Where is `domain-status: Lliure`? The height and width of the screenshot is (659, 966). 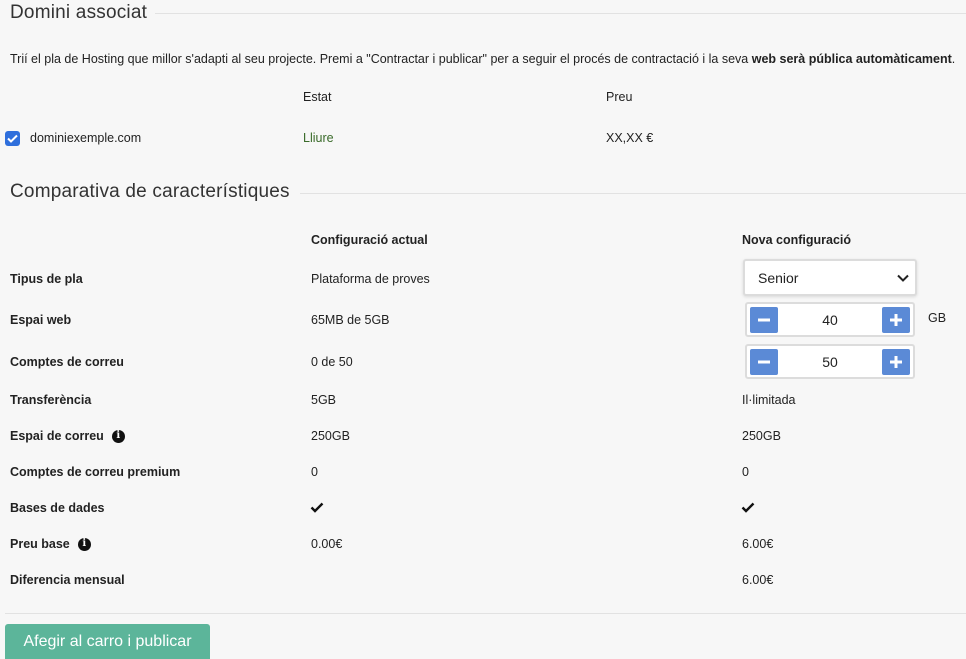 domain-status: Lliure is located at coordinates (318, 138).